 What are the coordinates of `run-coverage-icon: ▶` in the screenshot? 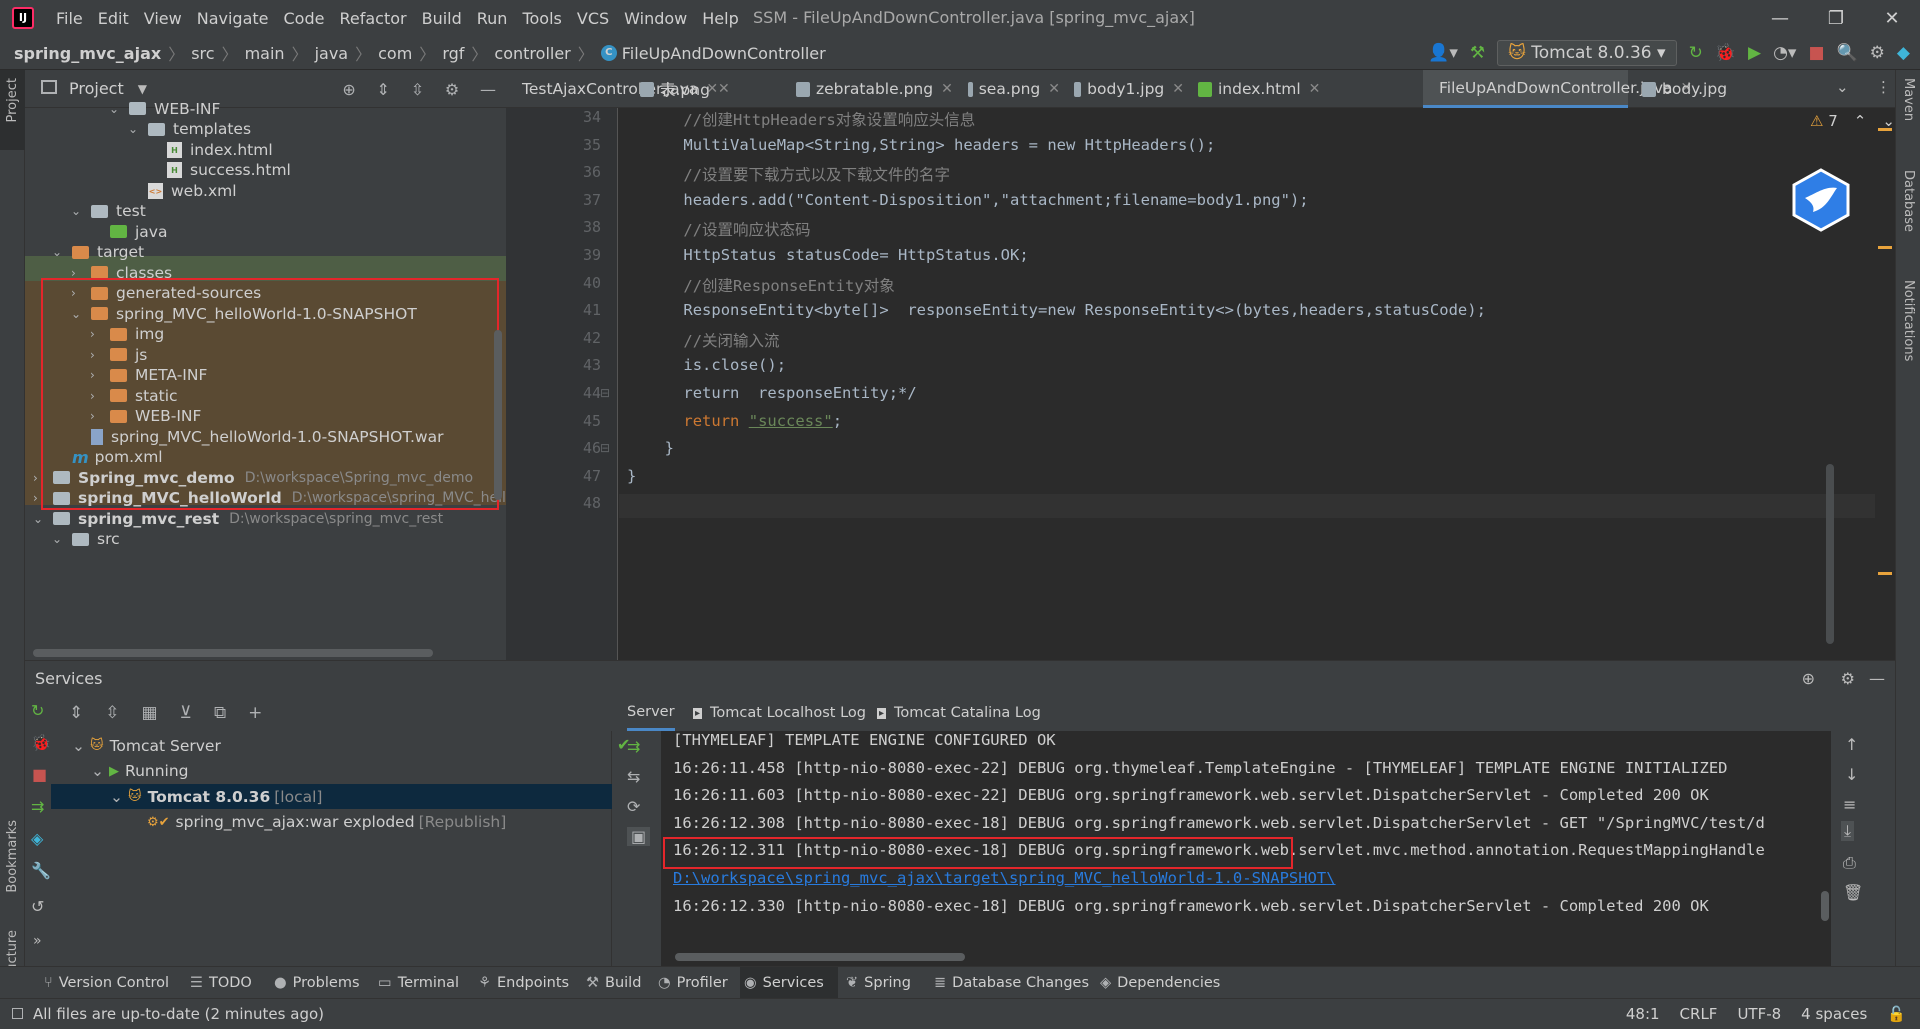 It's located at (1754, 53).